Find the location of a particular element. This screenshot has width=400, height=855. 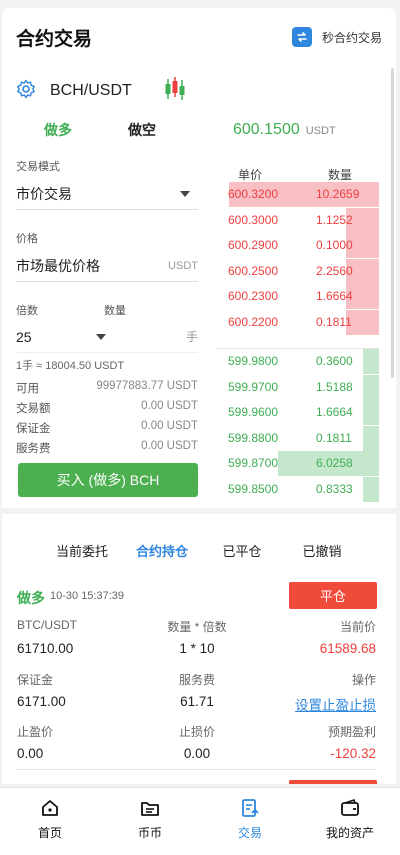

order-book-header: 单价 数量 is located at coordinates (303, 174).